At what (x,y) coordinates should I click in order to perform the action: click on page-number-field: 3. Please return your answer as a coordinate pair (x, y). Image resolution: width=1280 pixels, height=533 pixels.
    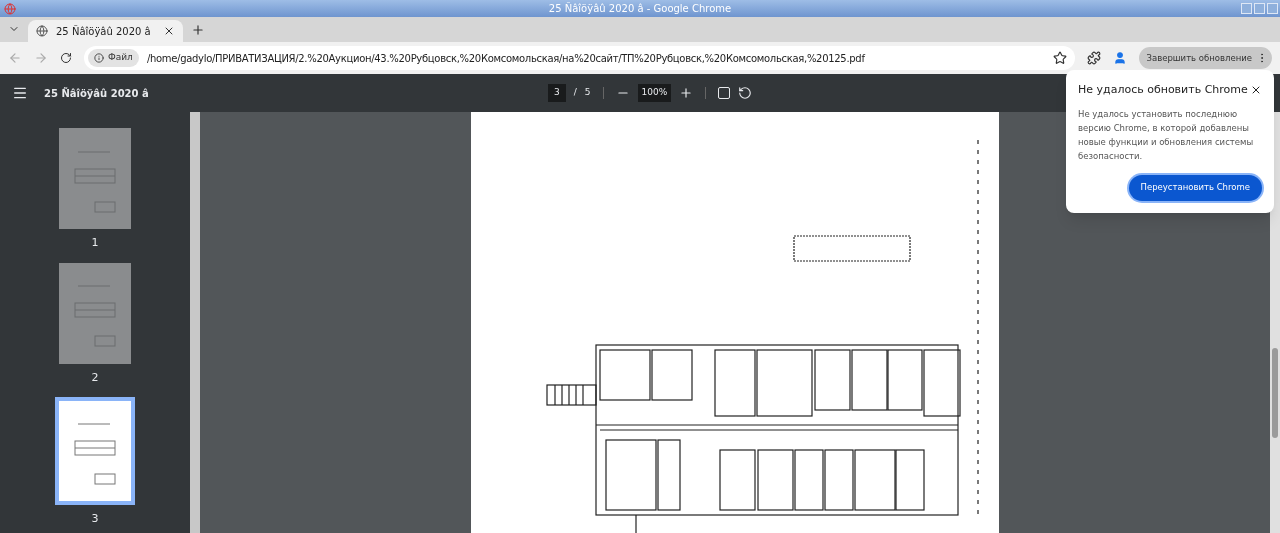
    Looking at the image, I should click on (557, 93).